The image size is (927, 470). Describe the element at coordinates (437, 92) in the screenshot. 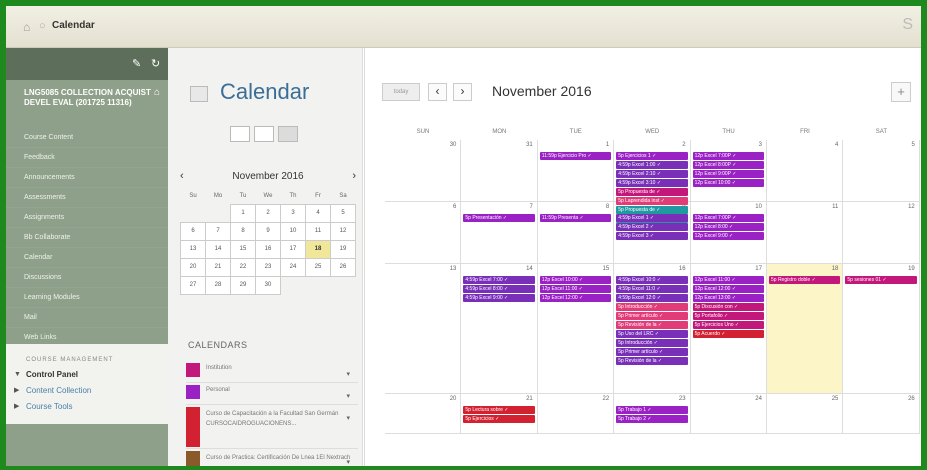

I see `prev-month-button: ‹` at that location.